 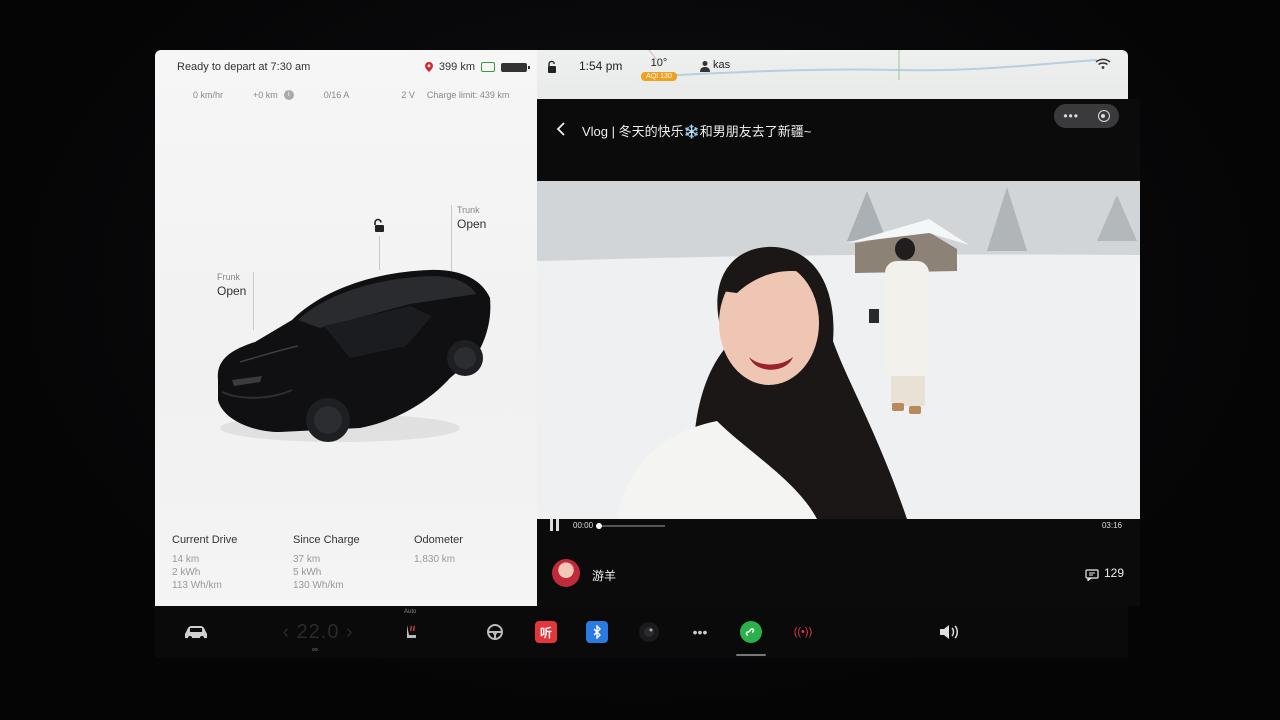 What do you see at coordinates (751, 655) in the screenshot?
I see `active-app-indicator` at bounding box center [751, 655].